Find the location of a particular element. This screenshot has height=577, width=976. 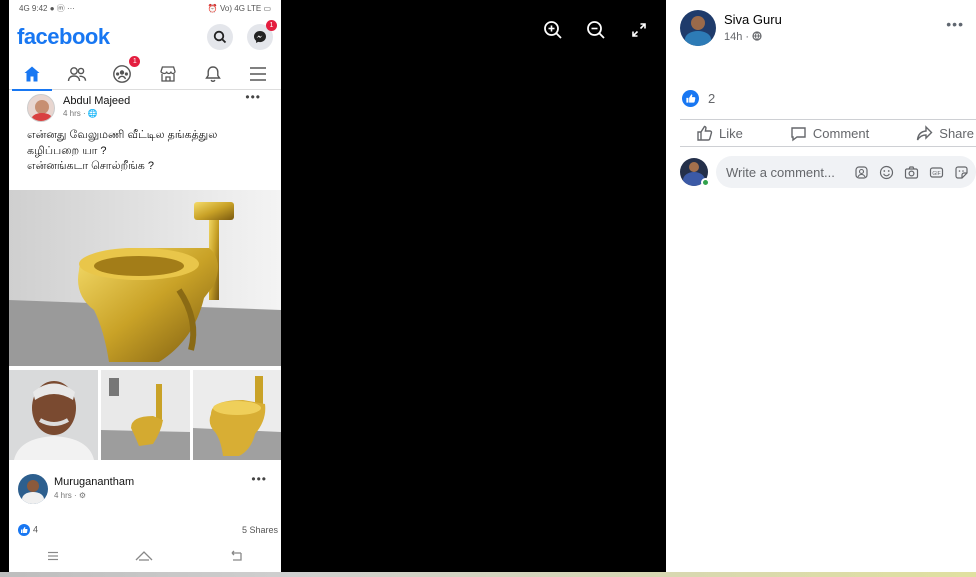

groups-badge: 1 is located at coordinates (135, 61).